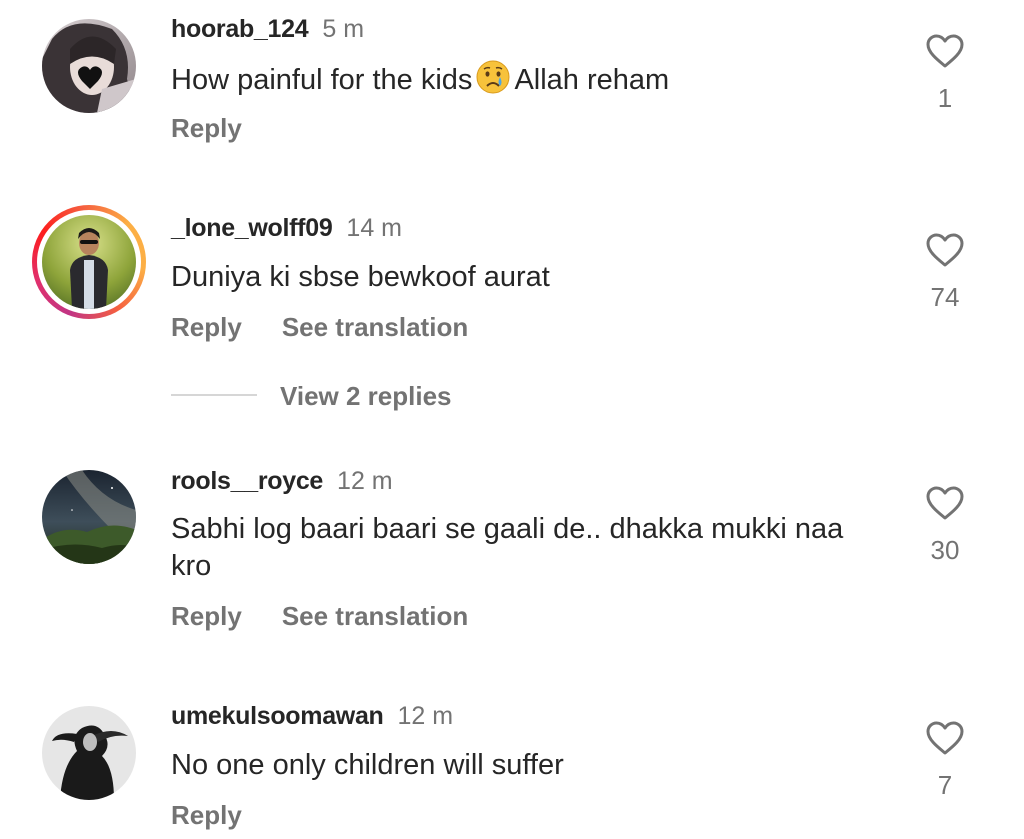 Image resolution: width=1024 pixels, height=839 pixels. What do you see at coordinates (945, 550) in the screenshot?
I see `like-count: 30` at bounding box center [945, 550].